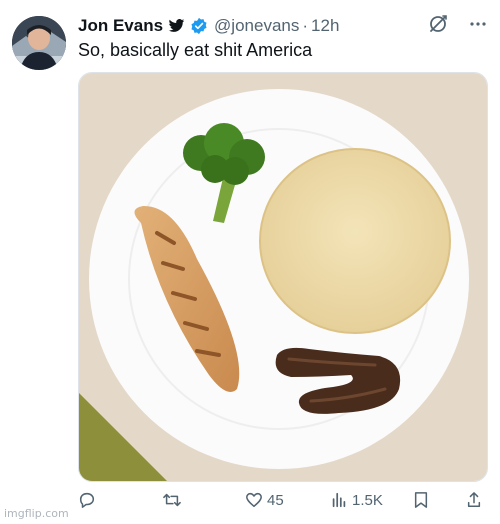  I want to click on avatar, so click(39, 43).